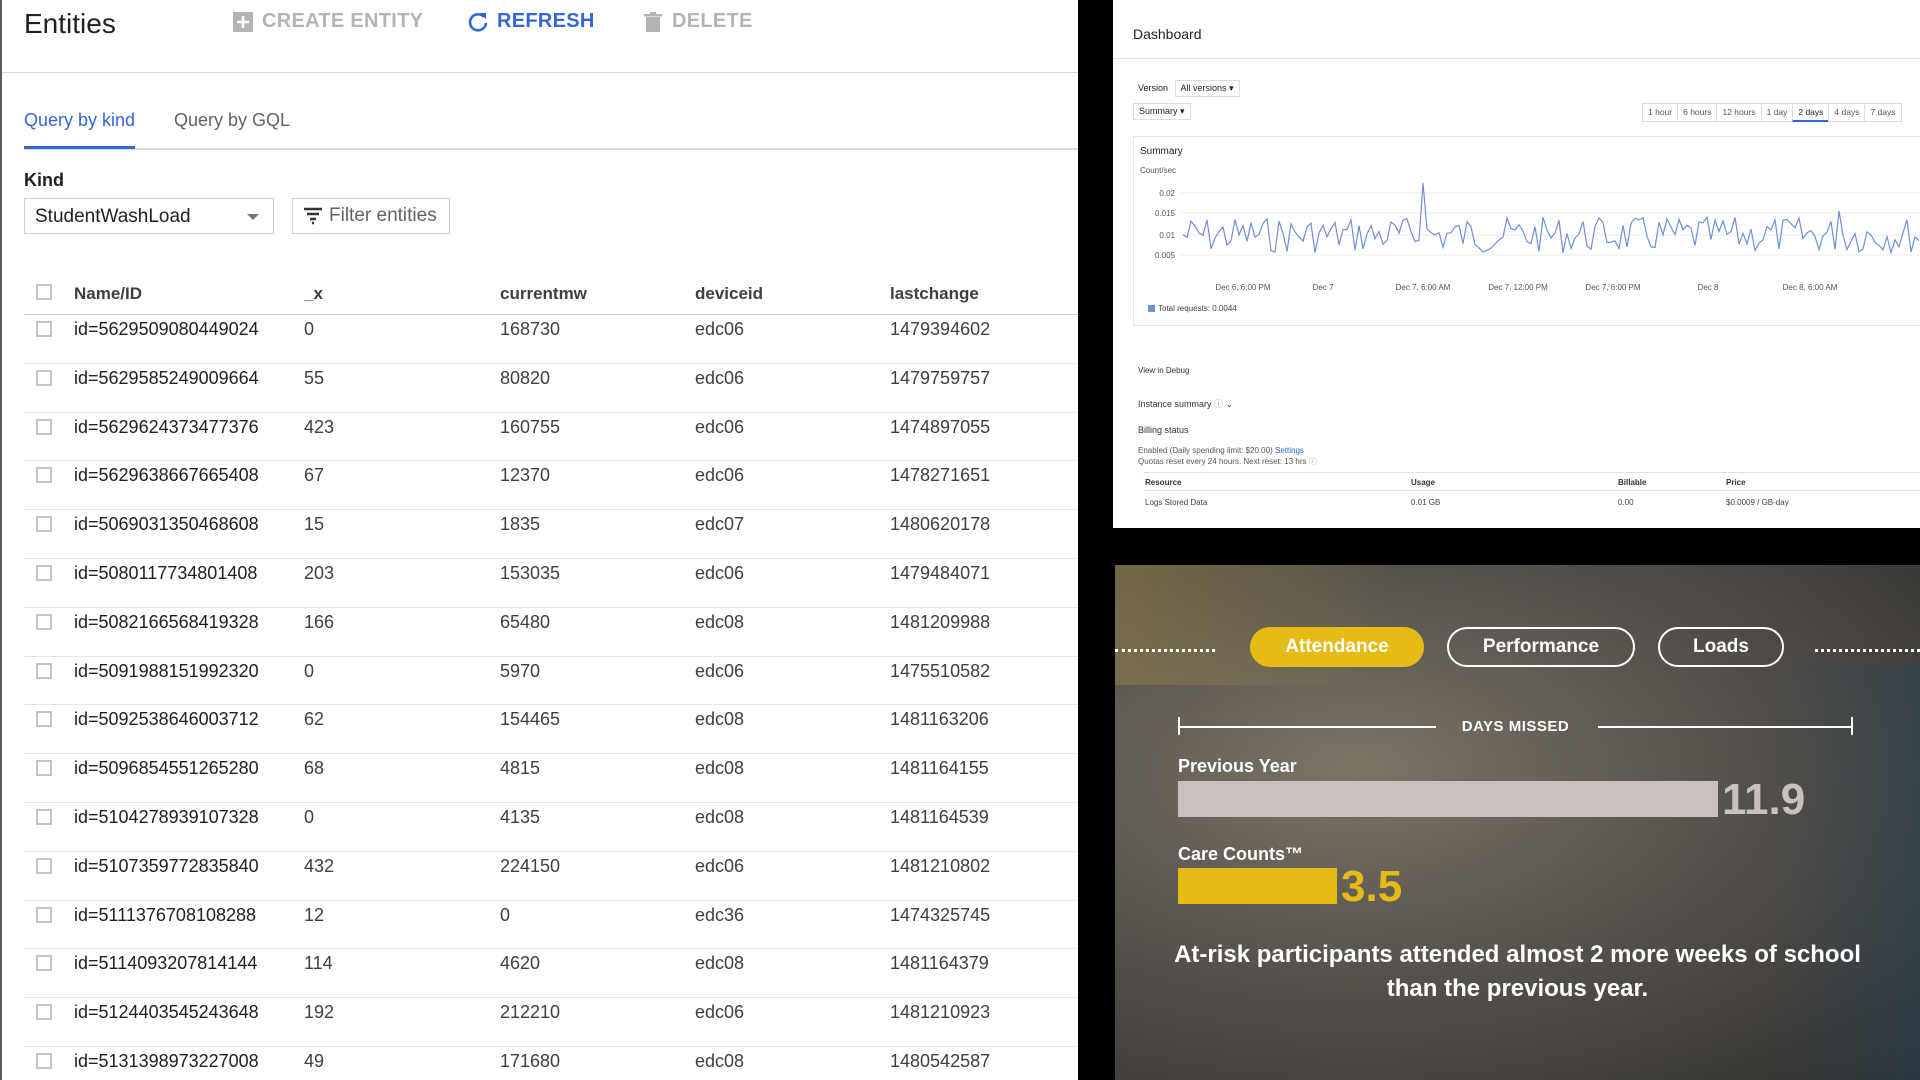  Describe the element at coordinates (1167, 34) in the screenshot. I see `dashboard-title: Dashboard` at that location.